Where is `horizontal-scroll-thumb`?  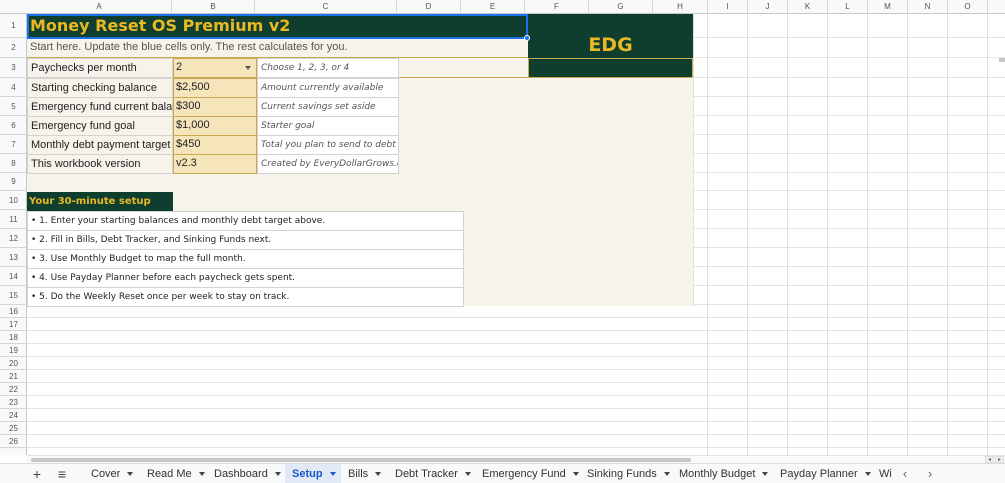 horizontal-scroll-thumb is located at coordinates (361, 460).